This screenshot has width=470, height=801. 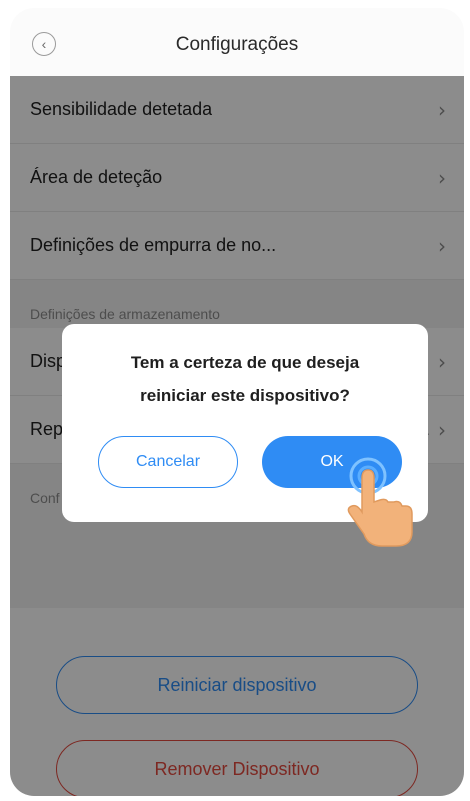 What do you see at coordinates (245, 362) in the screenshot?
I see `dialog-message-line1: Tem a certeza de que deseja` at bounding box center [245, 362].